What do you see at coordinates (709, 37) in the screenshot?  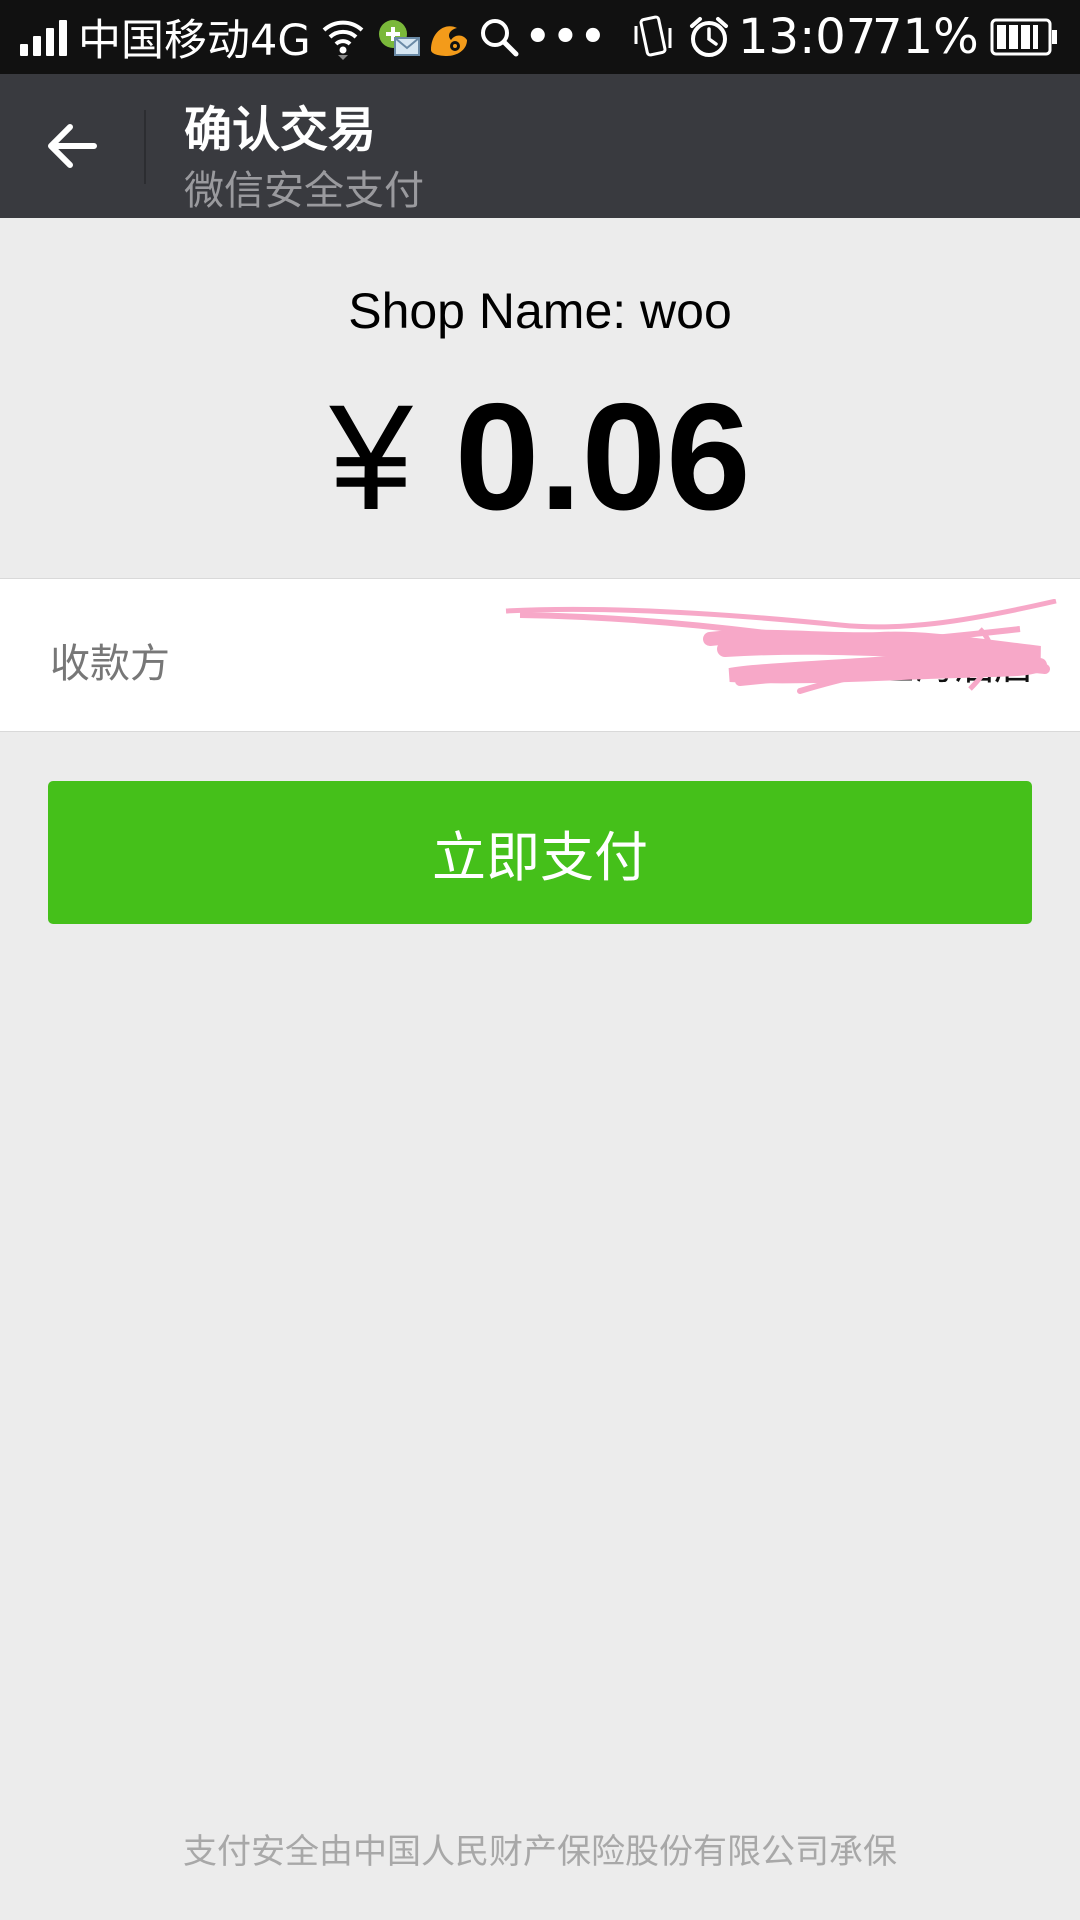 I see `alarm-icon` at bounding box center [709, 37].